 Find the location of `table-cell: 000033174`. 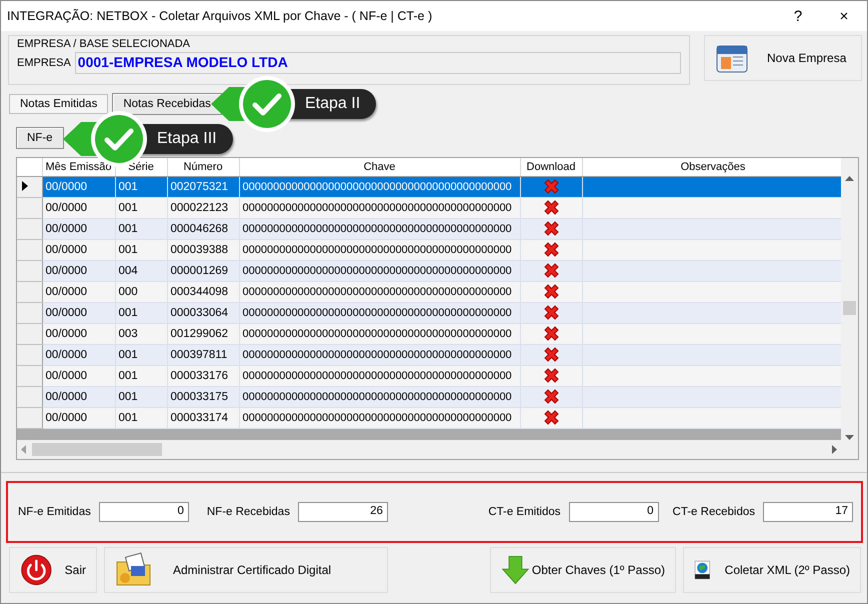

table-cell: 000033174 is located at coordinates (203, 417).